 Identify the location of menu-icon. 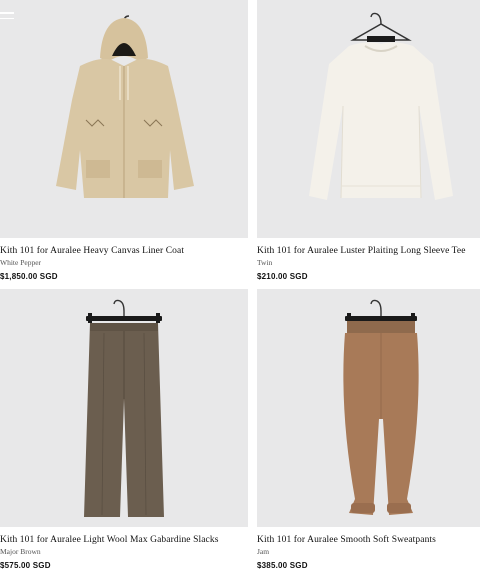
(7, 17).